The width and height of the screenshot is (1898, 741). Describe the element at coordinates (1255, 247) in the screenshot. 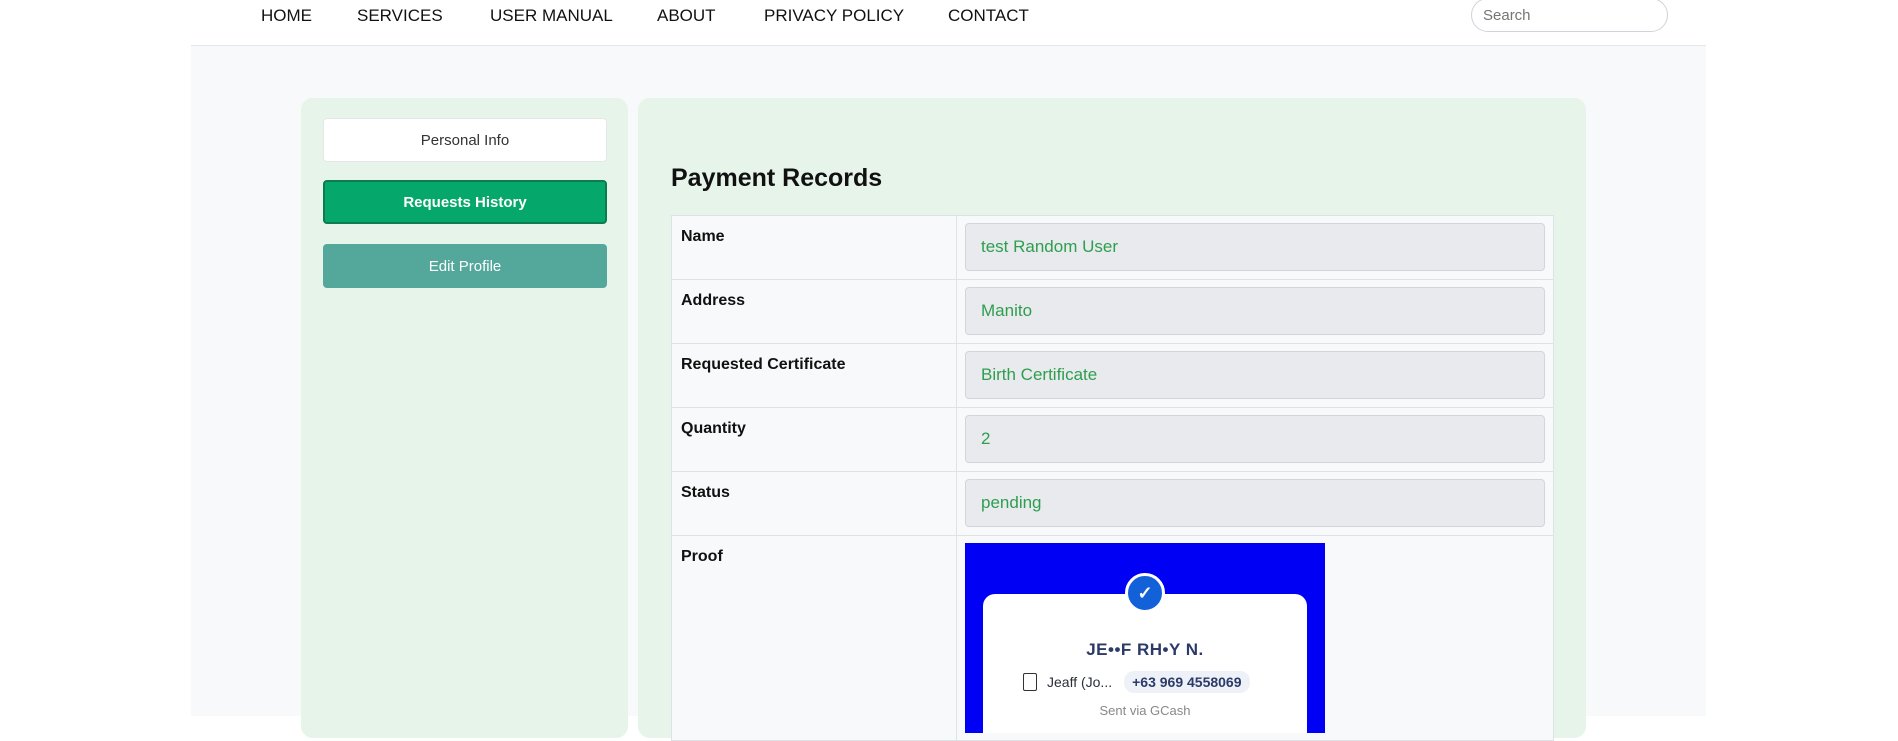

I see `name-value-field: test Random User` at that location.